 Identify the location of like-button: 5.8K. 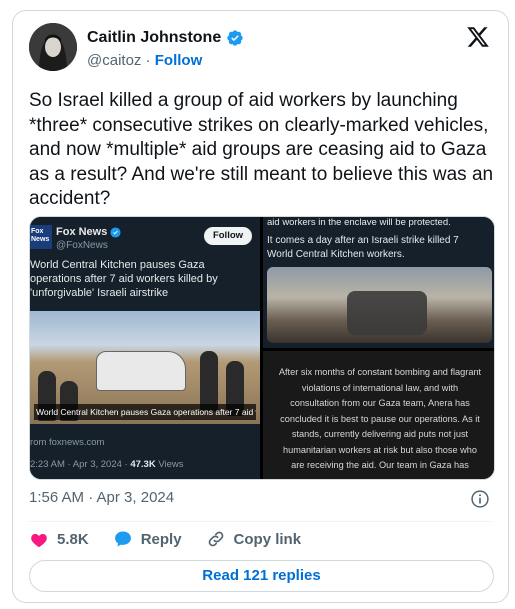
(59, 539).